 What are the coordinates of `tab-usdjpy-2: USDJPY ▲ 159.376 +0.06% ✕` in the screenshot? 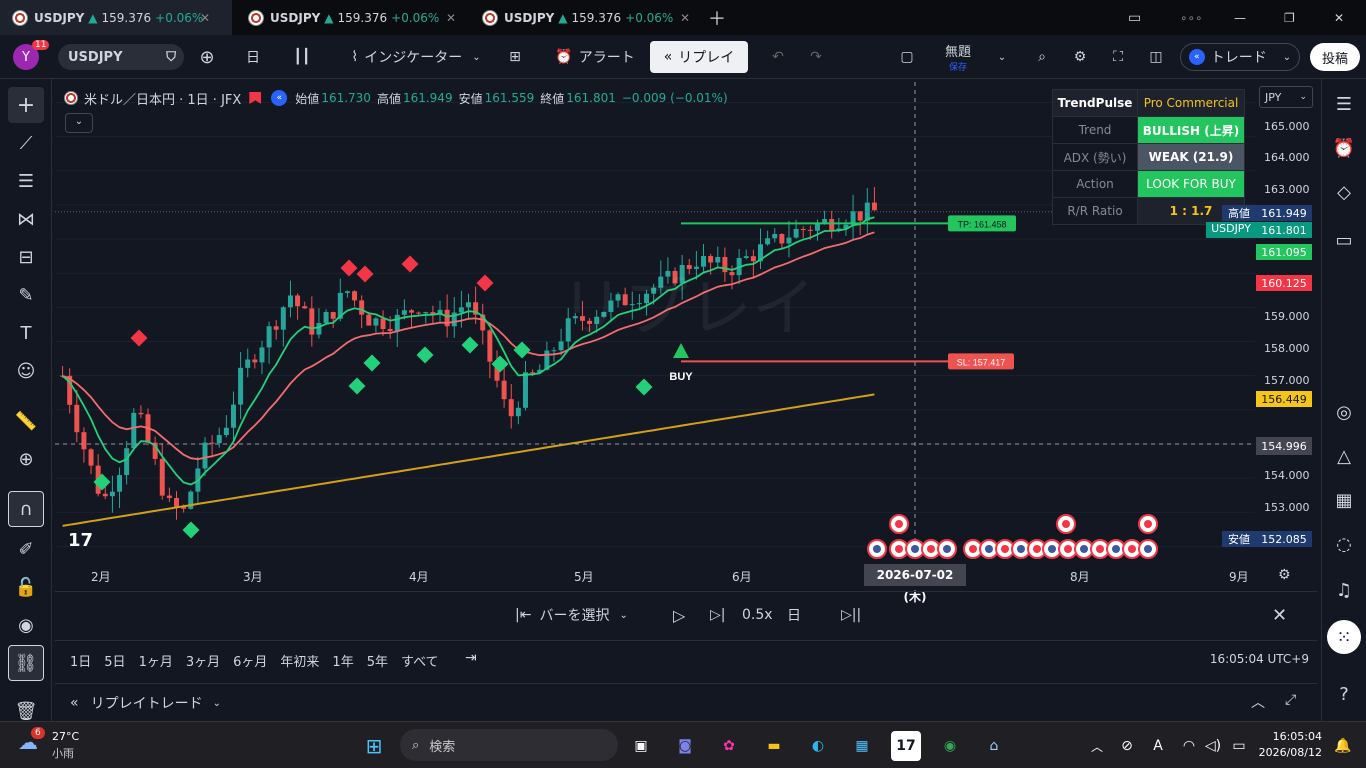 It's located at (351, 17).